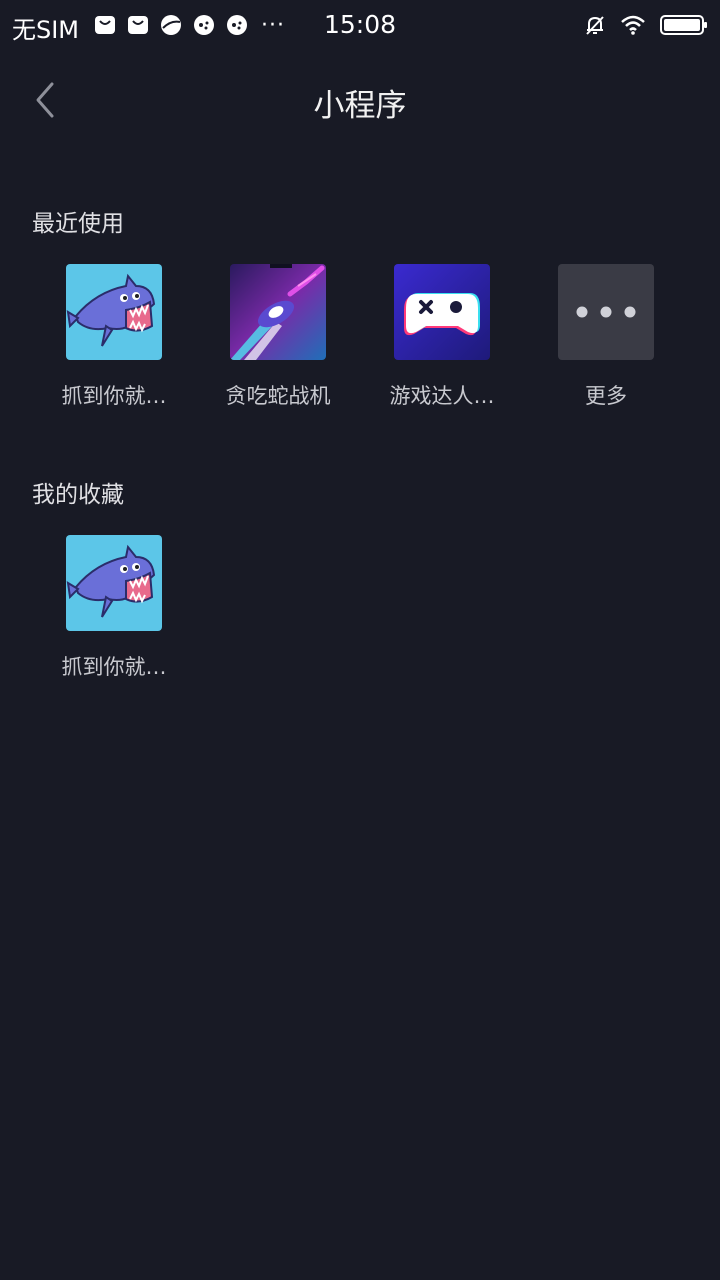 Image resolution: width=720 pixels, height=1280 pixels. Describe the element at coordinates (606, 312) in the screenshot. I see `more-icon` at that location.